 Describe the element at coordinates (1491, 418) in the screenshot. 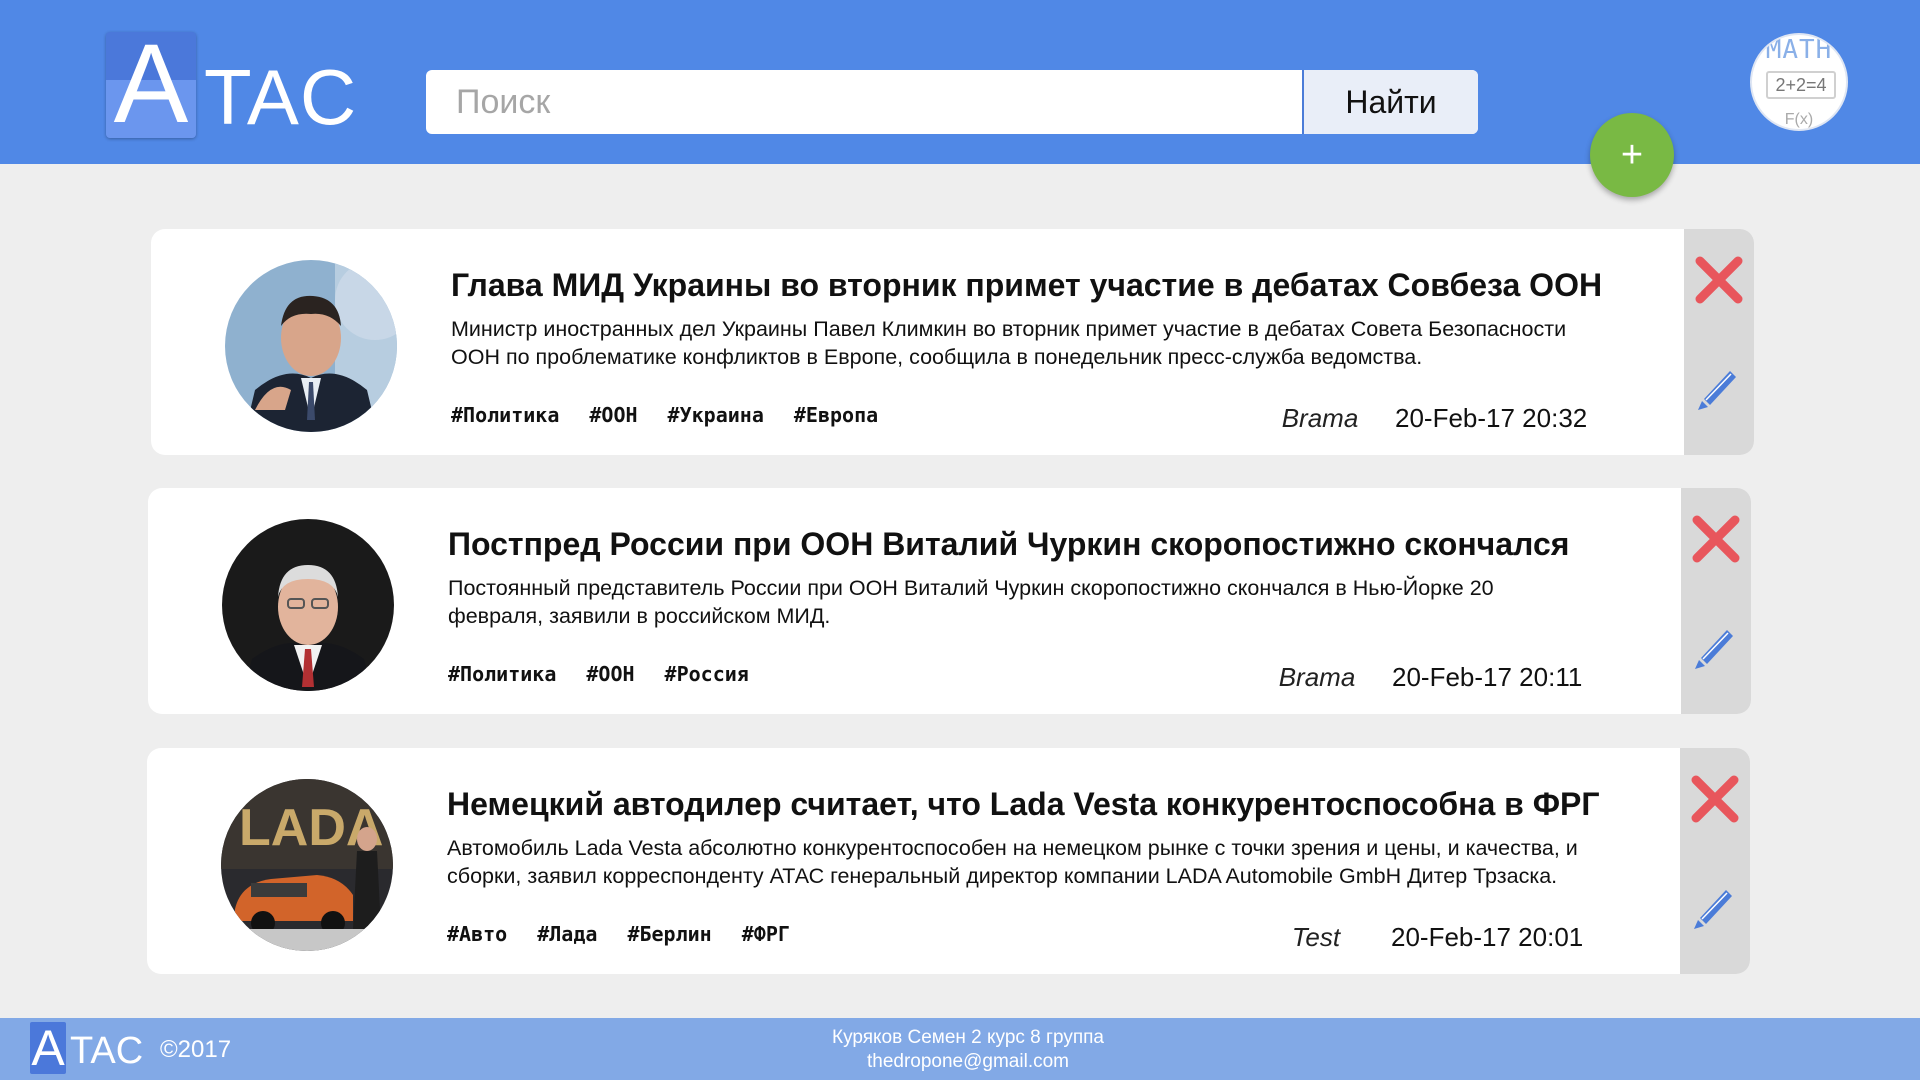

I see `article-date: 20-Feb-17 20:32` at that location.